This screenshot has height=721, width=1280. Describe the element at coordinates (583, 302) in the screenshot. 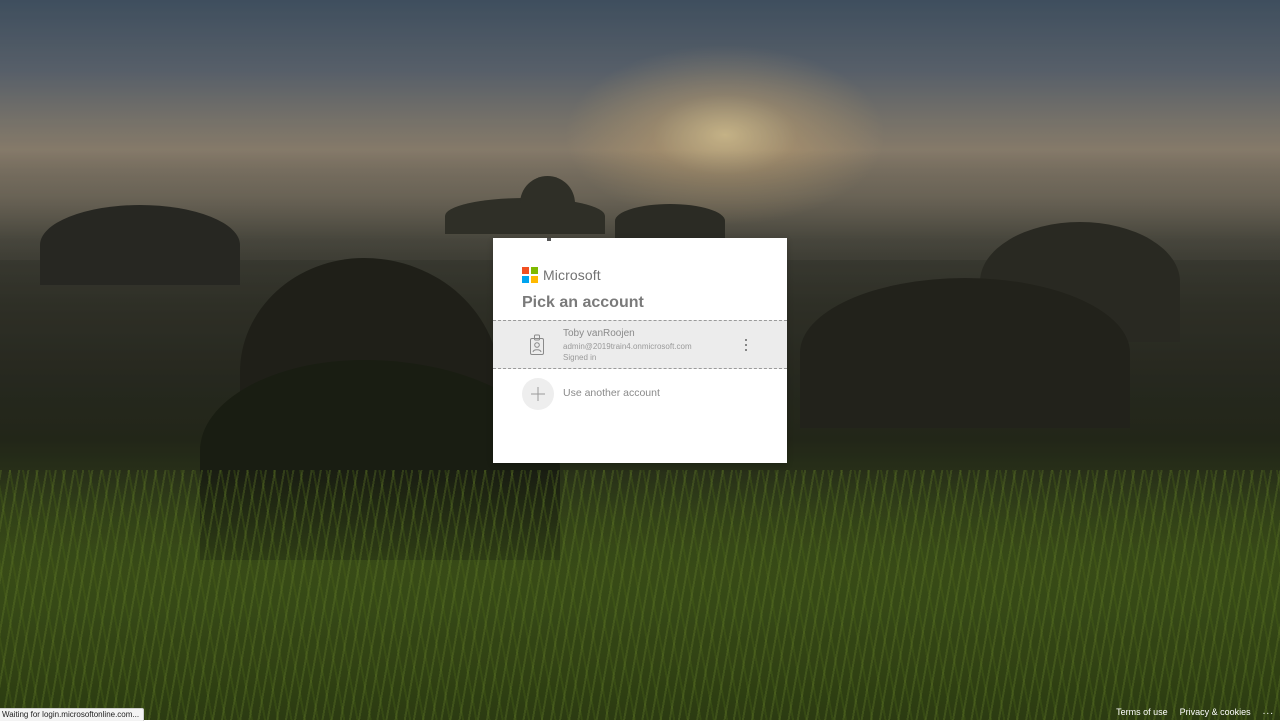

I see `dialog-title: Pick an account` at that location.